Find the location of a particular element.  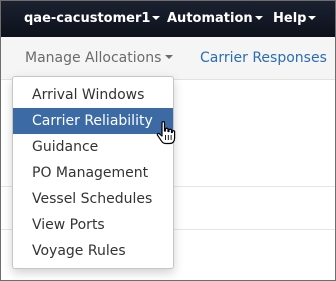

menu-item-vessel-schedules: Vessel Schedules is located at coordinates (93, 199).